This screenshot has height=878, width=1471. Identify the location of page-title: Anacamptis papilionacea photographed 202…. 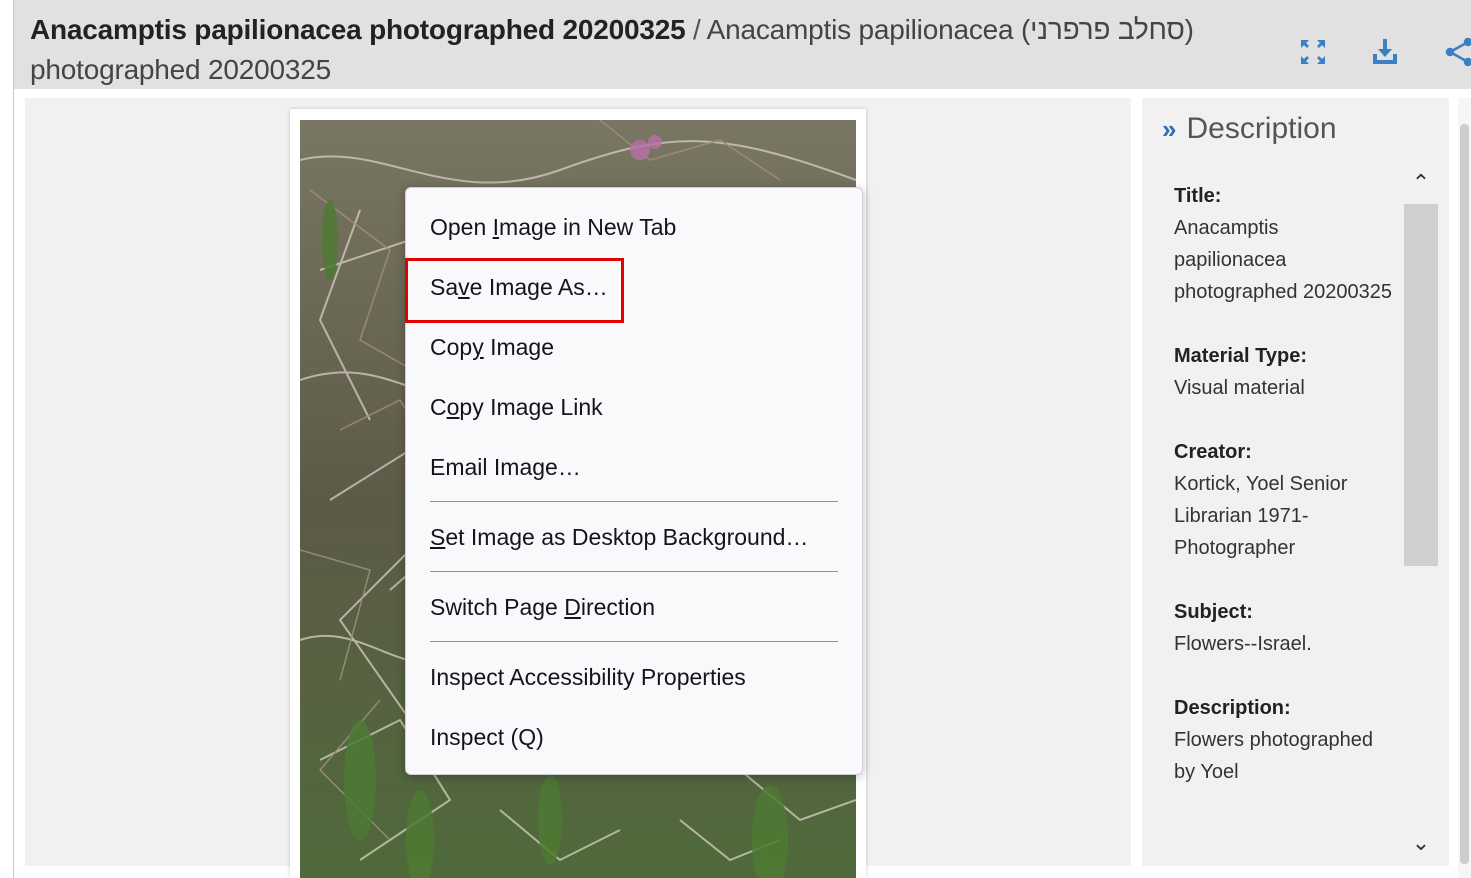
(620, 50).